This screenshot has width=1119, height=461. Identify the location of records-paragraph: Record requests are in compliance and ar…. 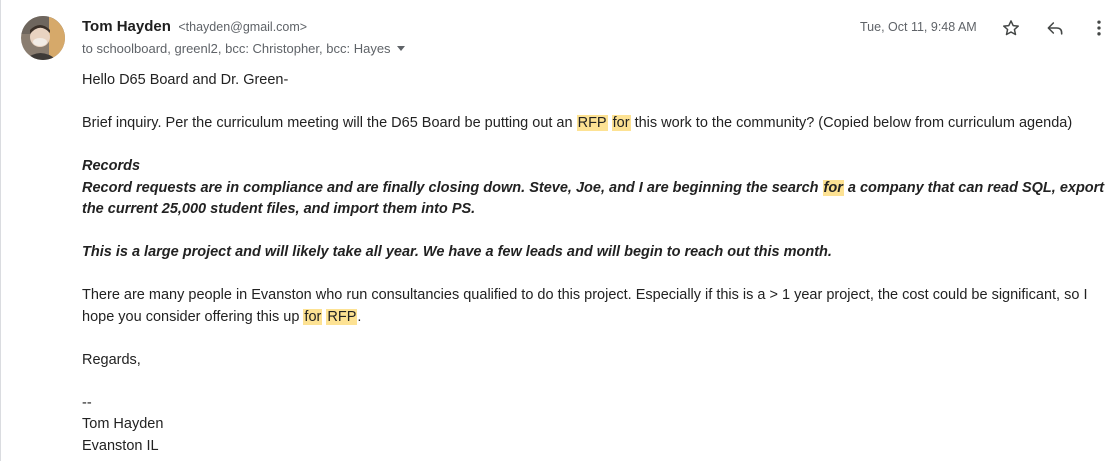
(593, 198).